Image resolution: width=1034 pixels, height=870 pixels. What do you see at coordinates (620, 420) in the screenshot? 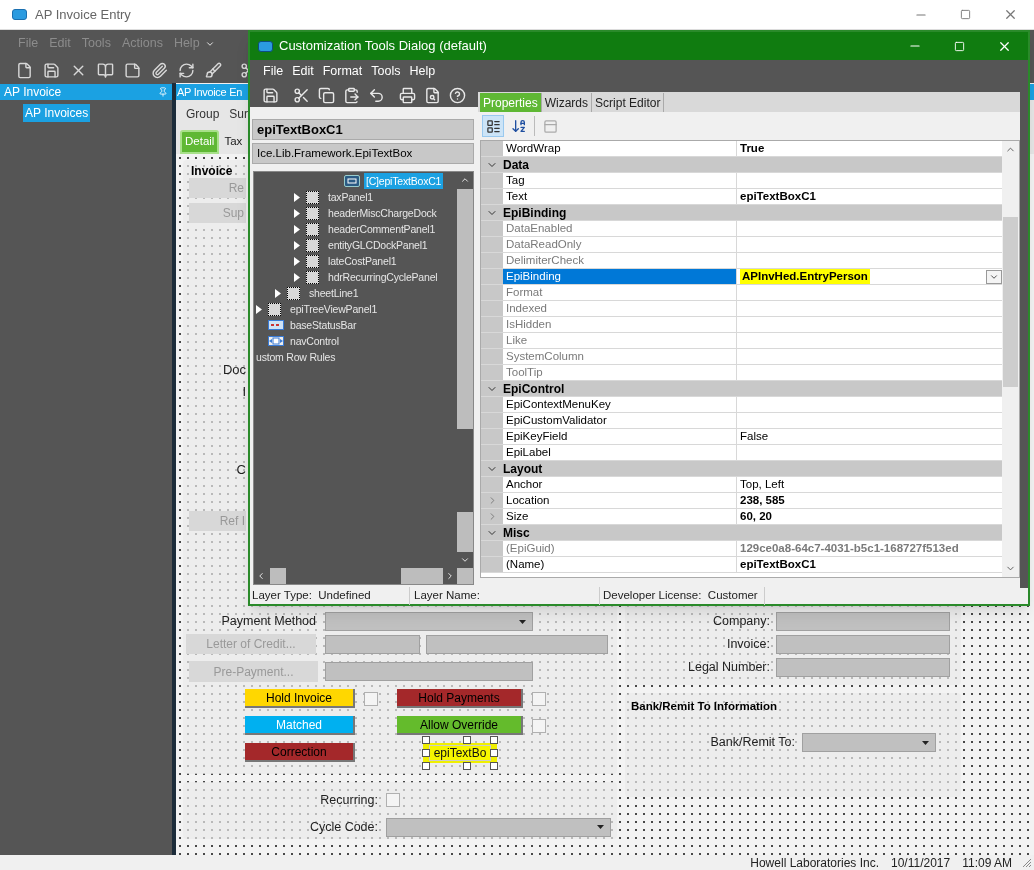
I see `property-name: EpiCustomValidator` at bounding box center [620, 420].